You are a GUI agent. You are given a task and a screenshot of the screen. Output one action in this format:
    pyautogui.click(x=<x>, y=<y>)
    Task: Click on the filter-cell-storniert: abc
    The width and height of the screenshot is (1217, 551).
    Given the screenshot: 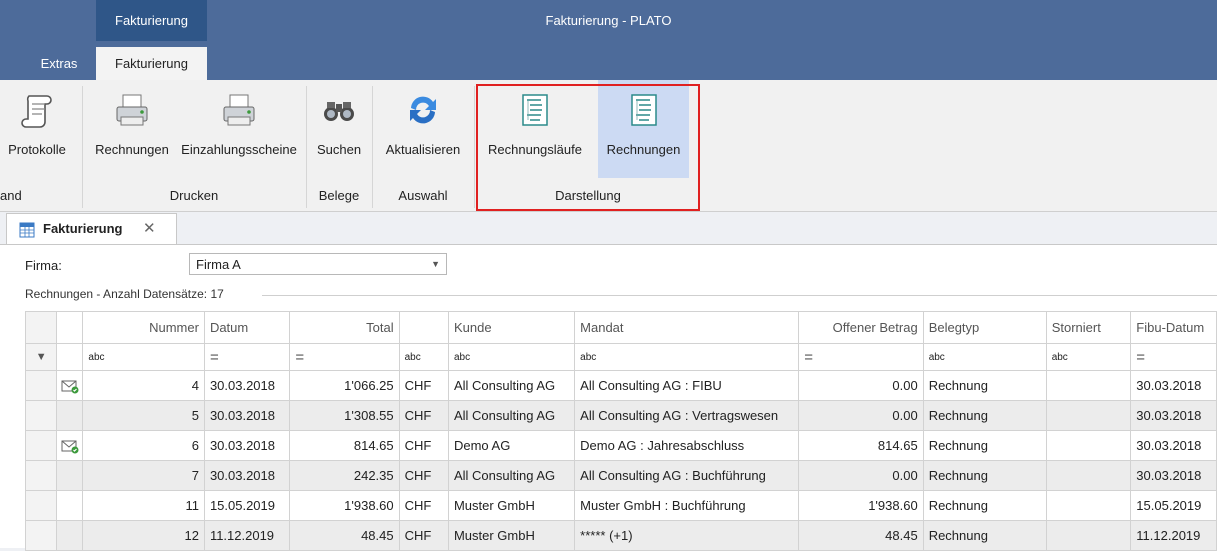 What is the action you would take?
    pyautogui.click(x=1088, y=357)
    